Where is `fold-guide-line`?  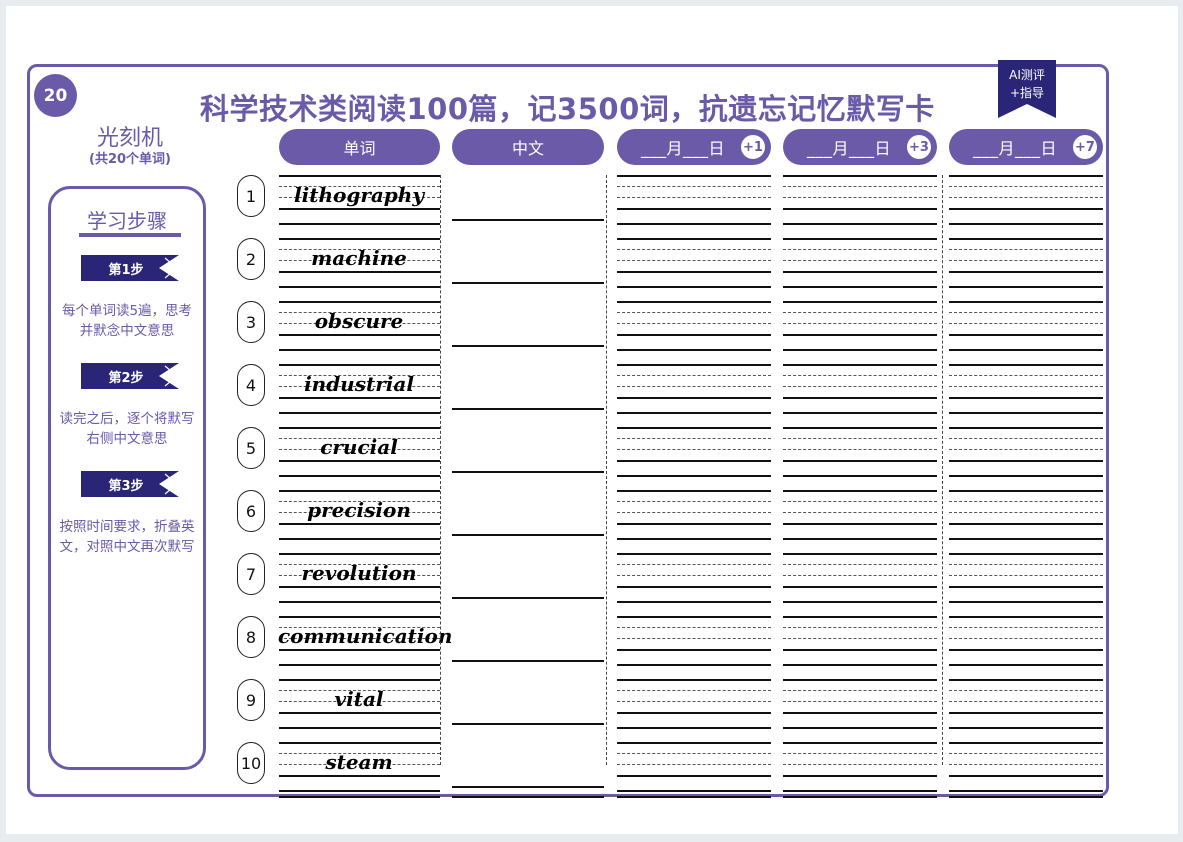
fold-guide-line is located at coordinates (942, 470).